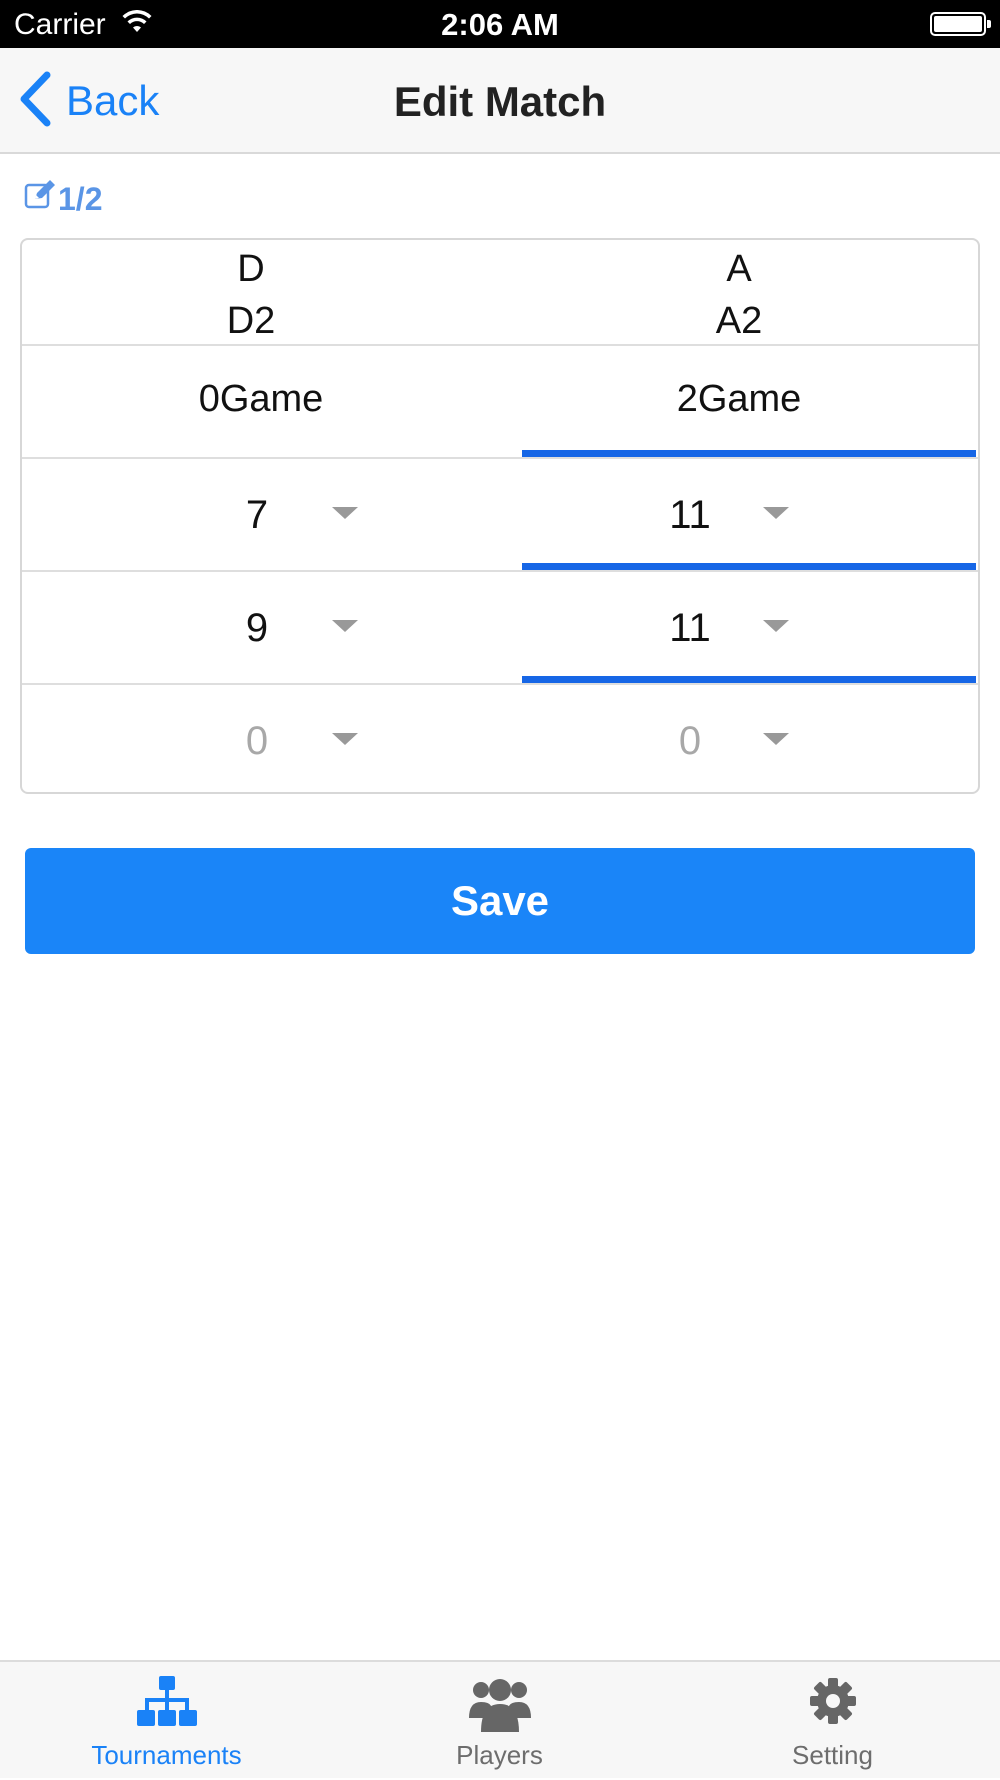  I want to click on tab-tournaments: Tournaments, so click(166, 1721).